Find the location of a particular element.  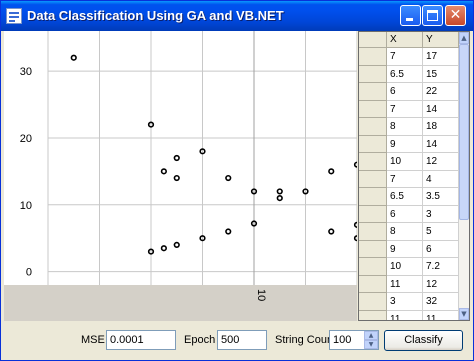

table-row: 3 32 is located at coordinates (409, 302).